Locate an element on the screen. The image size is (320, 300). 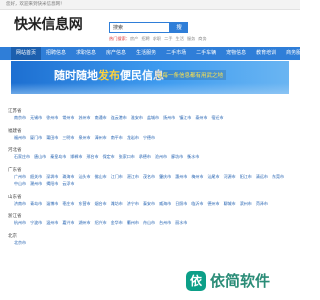
city-link: 青岛市 is located at coordinates (36, 203).